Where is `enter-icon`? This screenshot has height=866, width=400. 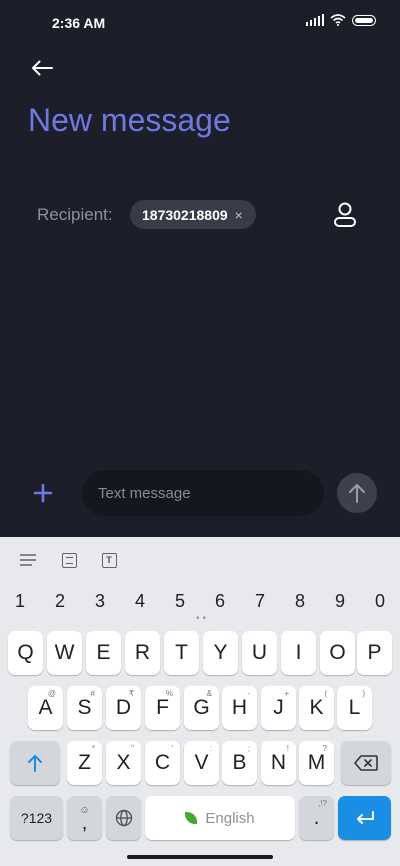 enter-icon is located at coordinates (365, 817).